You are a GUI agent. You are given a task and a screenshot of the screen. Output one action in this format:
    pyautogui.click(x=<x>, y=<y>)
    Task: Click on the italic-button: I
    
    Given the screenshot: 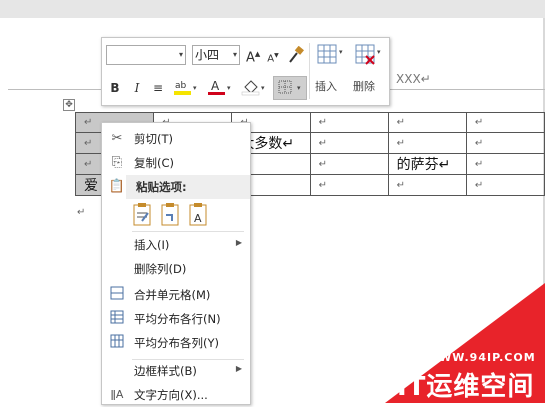 What is the action you would take?
    pyautogui.click(x=137, y=88)
    